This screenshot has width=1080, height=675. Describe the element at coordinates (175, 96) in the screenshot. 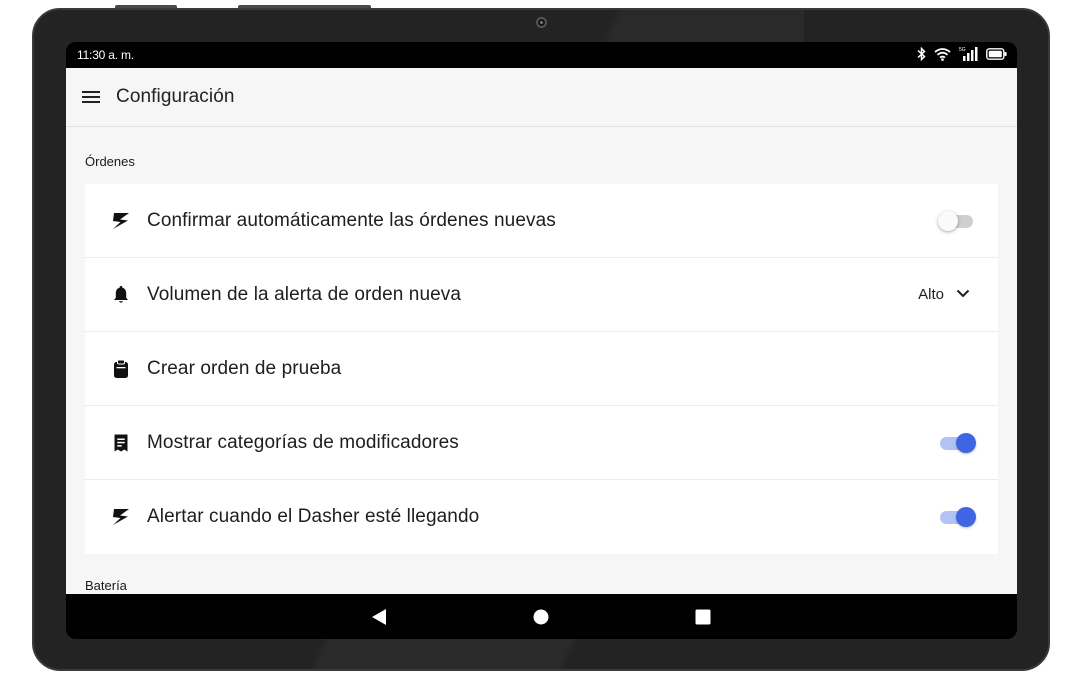

I see `page-title: Configuración` at that location.